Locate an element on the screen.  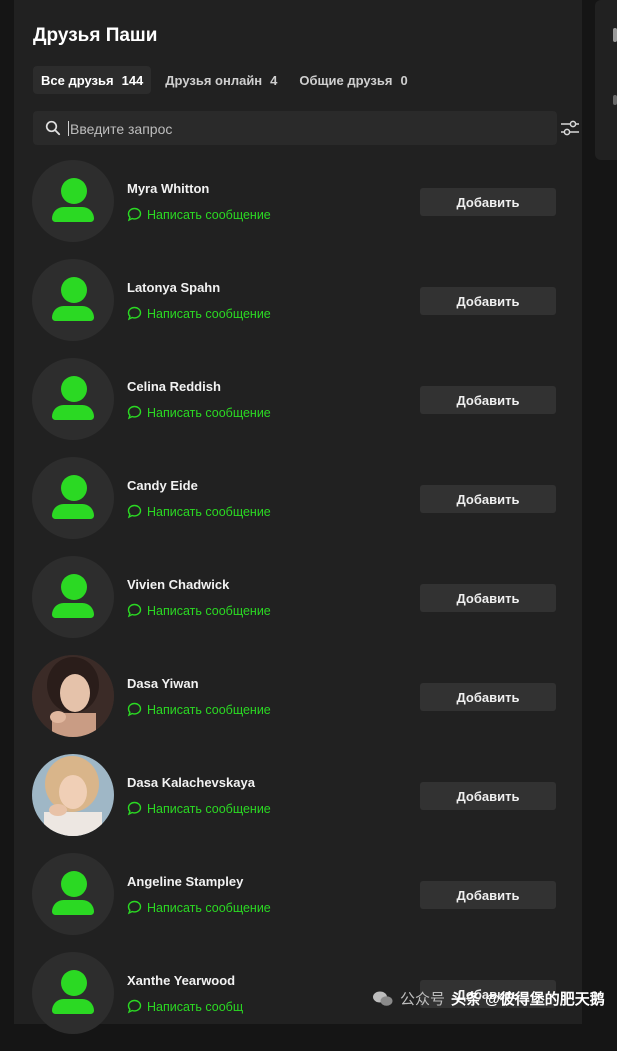
tab-all-friends: Все друзья 144 is located at coordinates (92, 80).